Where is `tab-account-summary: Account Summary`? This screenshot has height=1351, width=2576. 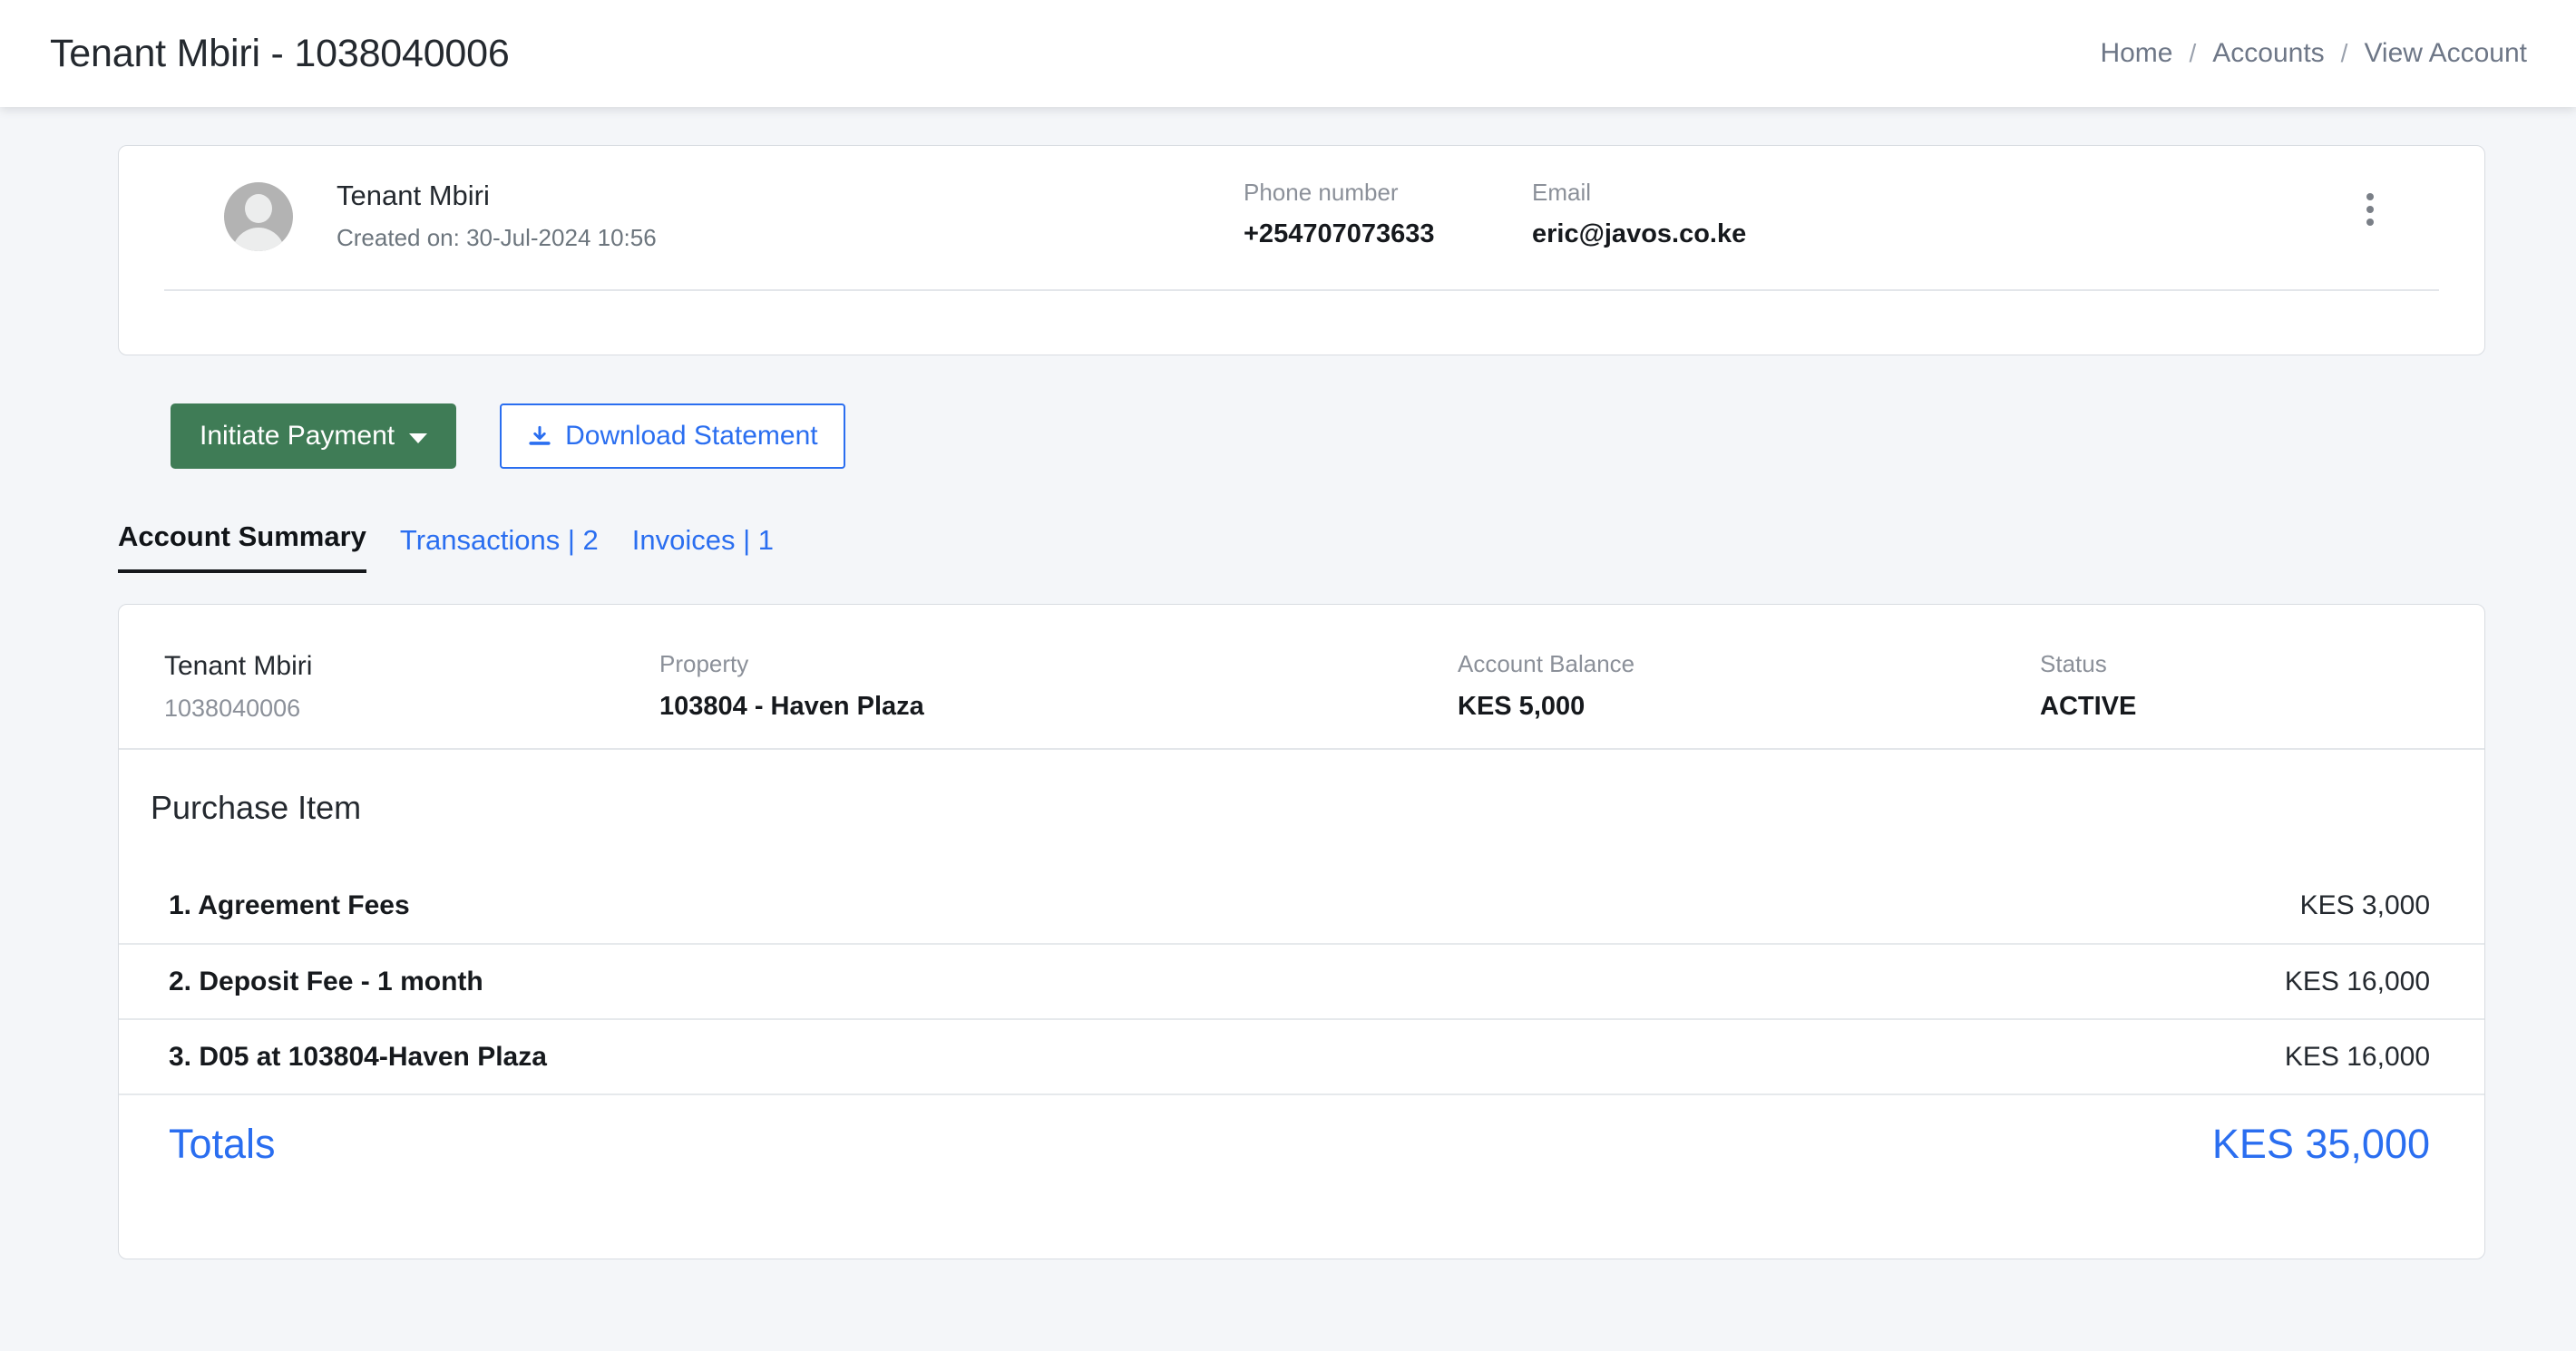 tab-account-summary: Account Summary is located at coordinates (242, 546).